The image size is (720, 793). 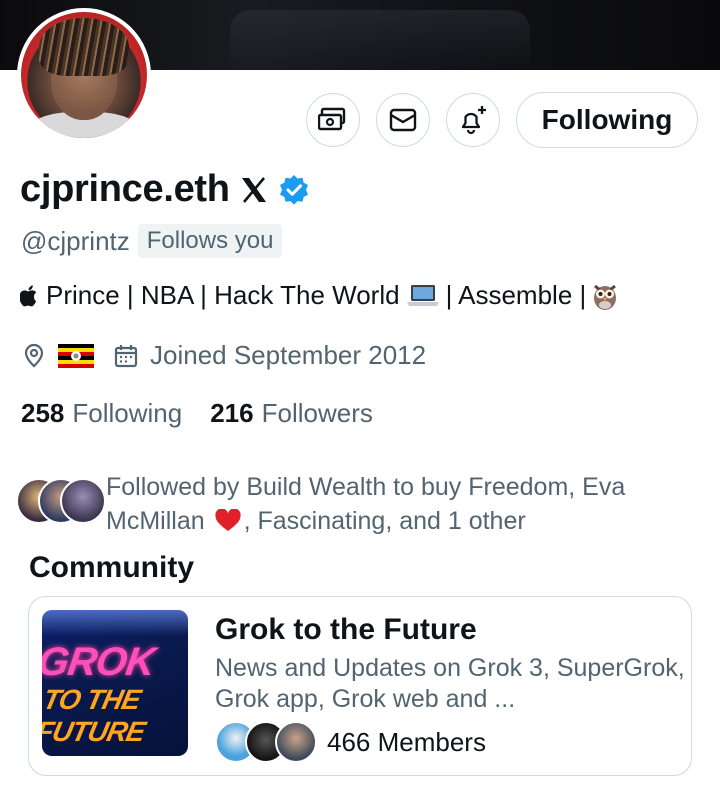 I want to click on followers-label: Followers, so click(x=317, y=413).